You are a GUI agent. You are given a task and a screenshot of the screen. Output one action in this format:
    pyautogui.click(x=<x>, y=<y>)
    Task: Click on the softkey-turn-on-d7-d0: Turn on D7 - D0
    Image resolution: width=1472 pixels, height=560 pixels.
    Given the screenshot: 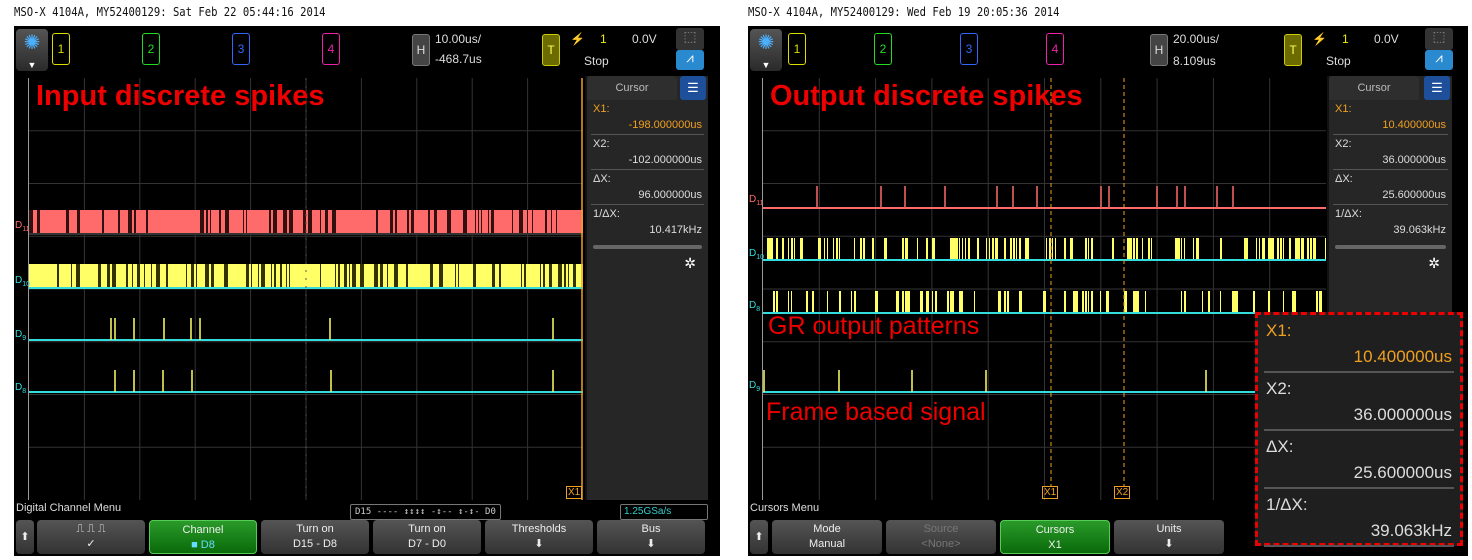 What is the action you would take?
    pyautogui.click(x=427, y=537)
    